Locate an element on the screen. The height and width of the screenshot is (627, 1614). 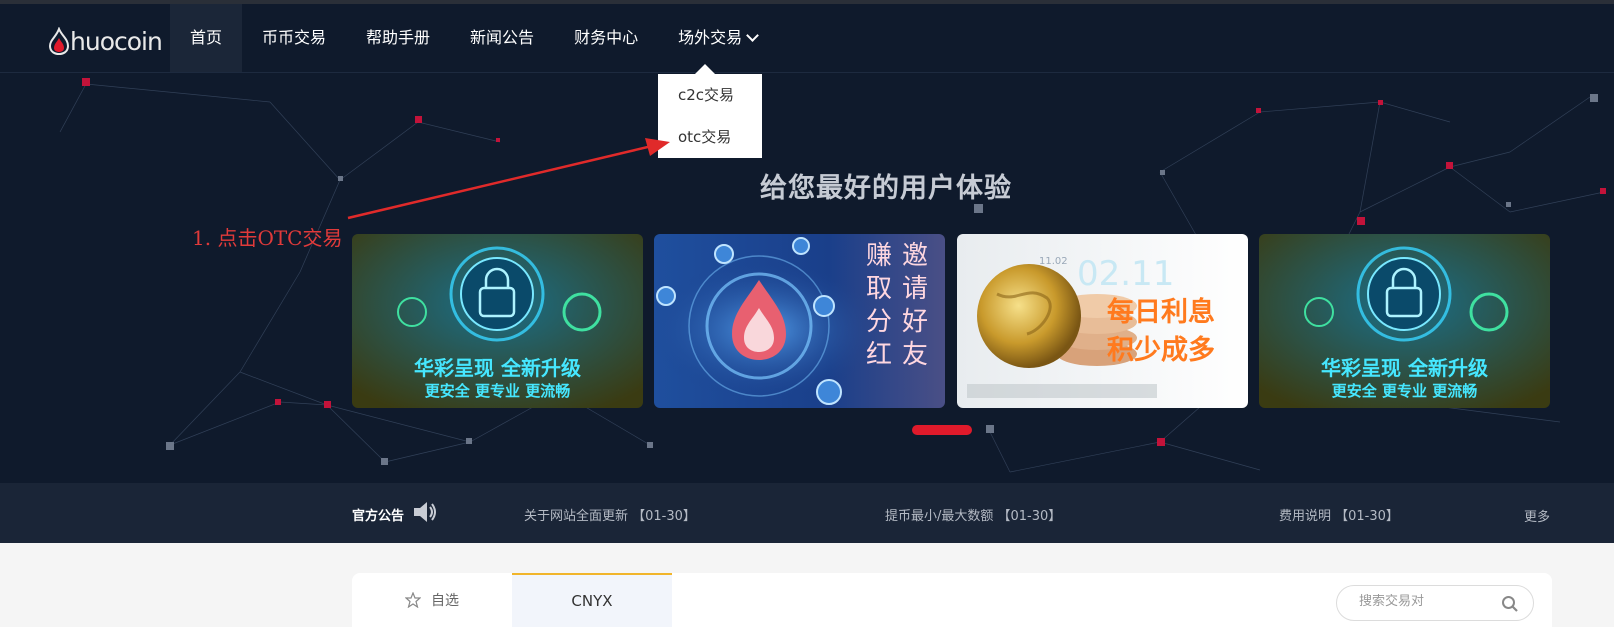
pair-search-box is located at coordinates (1435, 603).